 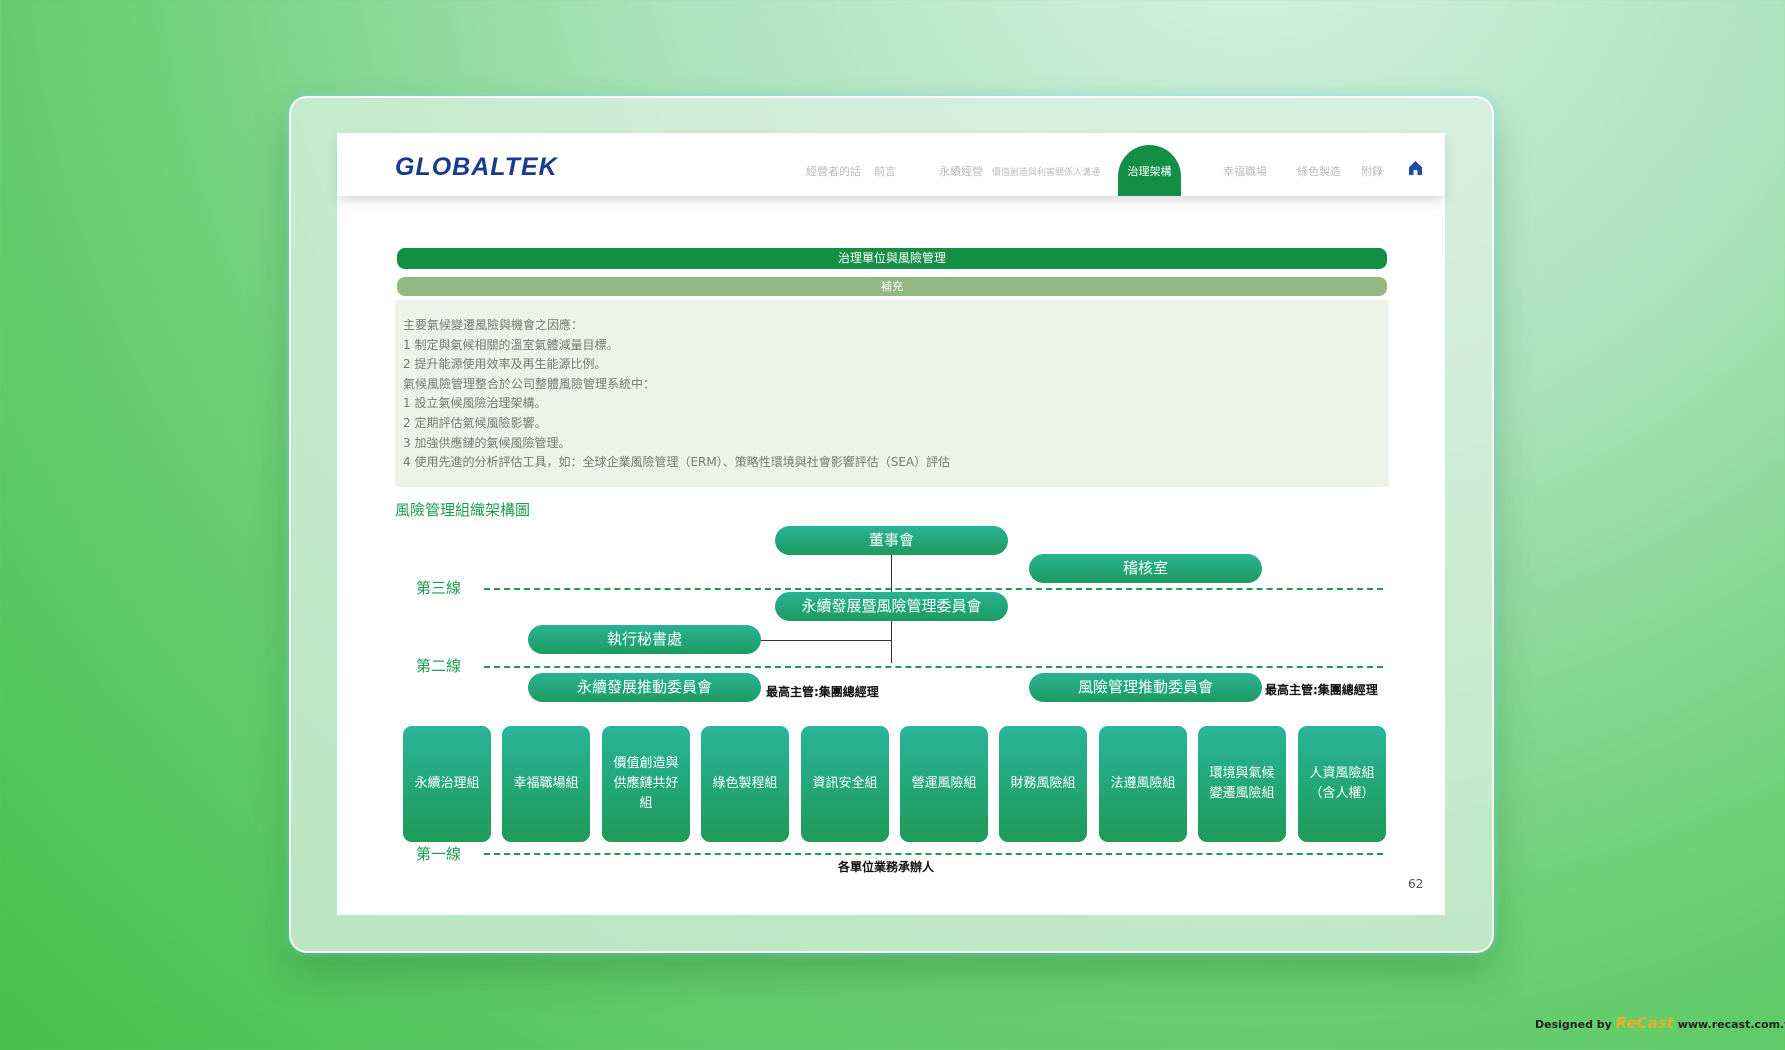 What do you see at coordinates (892, 286) in the screenshot?
I see `section-subtitle: 補充` at bounding box center [892, 286].